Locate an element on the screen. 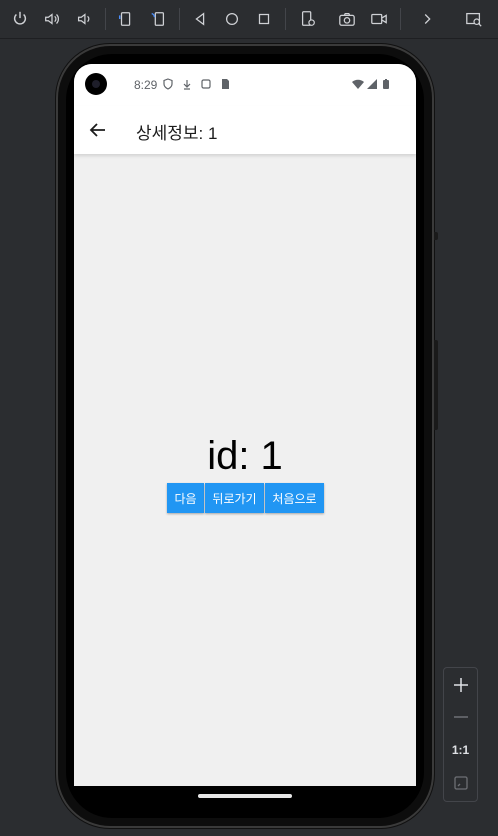 The height and width of the screenshot is (836, 498). volume-down-icon is located at coordinates (84, 19).